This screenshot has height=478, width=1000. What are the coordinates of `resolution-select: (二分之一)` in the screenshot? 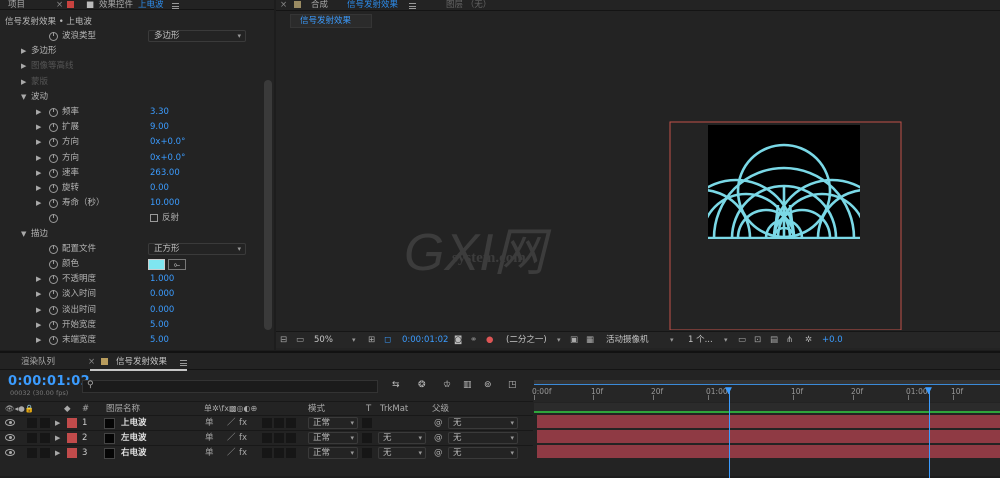 It's located at (526, 340).